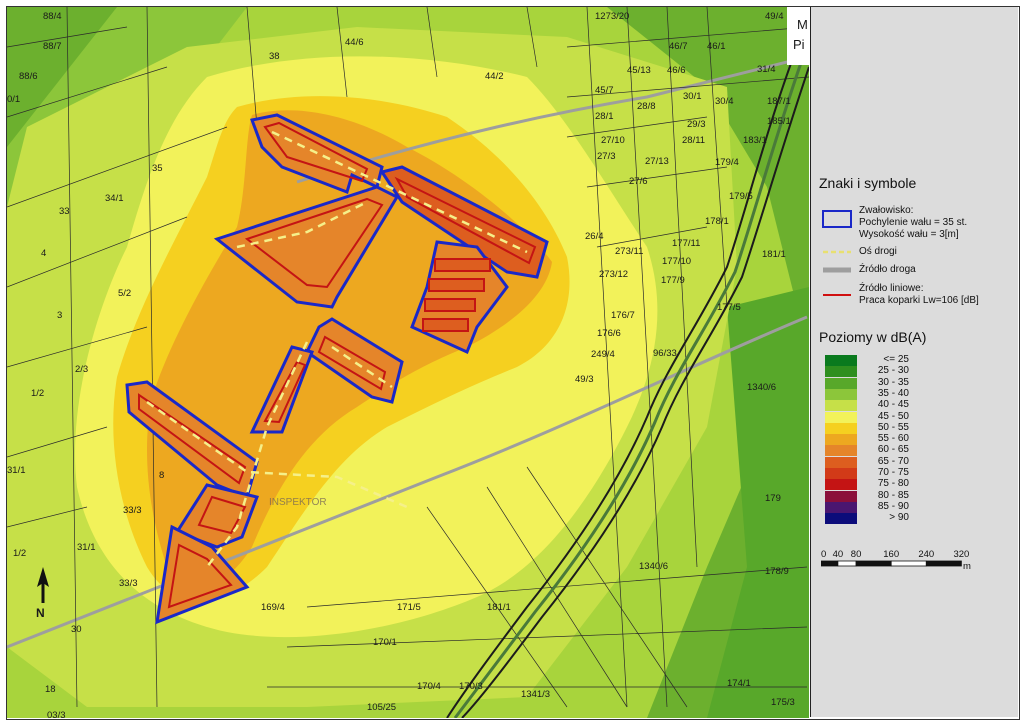 The width and height of the screenshot is (1024, 724). Describe the element at coordinates (124, 293) in the screenshot. I see `parcel-label: 5/2` at that location.